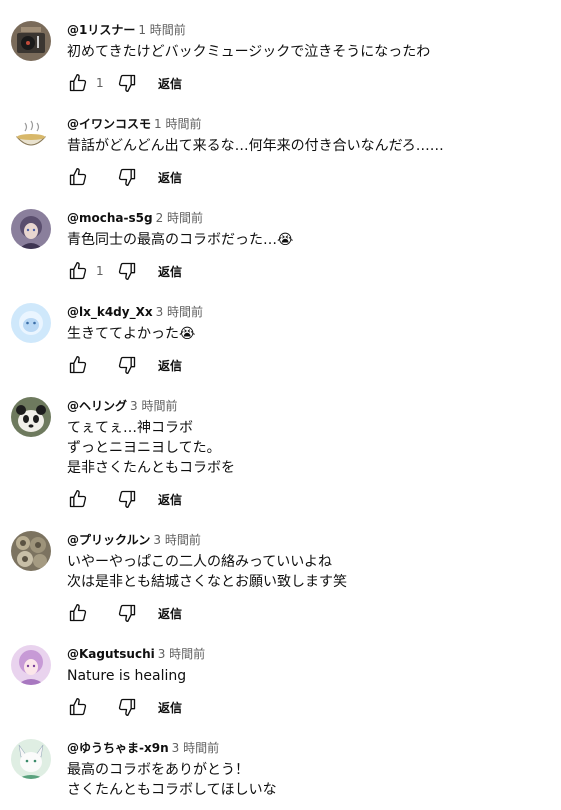 Image resolution: width=561 pixels, height=810 pixels. I want to click on comment-text: いやーやっぱこの二人の絡みっていいよね 次は是非とも結城さくなとお願い致します笑, so click(207, 572).